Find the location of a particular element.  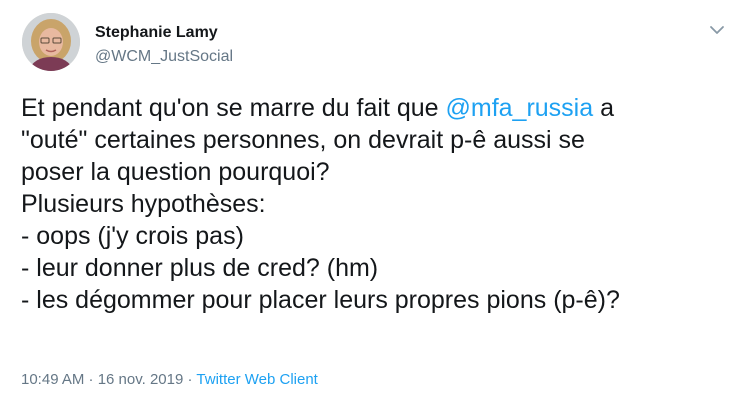

tweet-text-segment: Et pendant qu'on se marre du fait que is located at coordinates (233, 108).